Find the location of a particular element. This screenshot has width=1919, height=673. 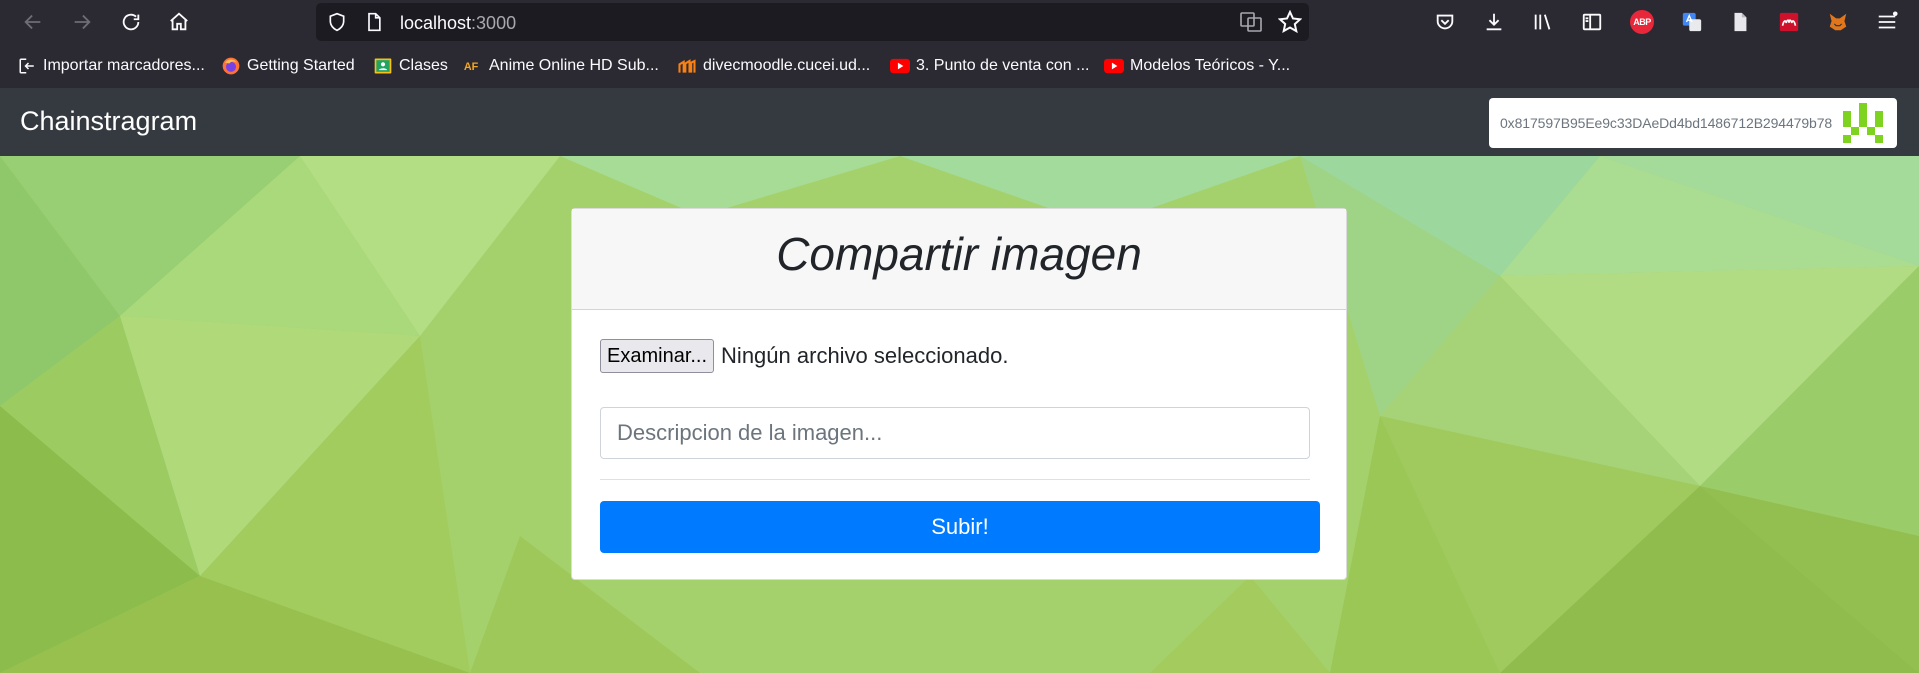

metamask-fox-icon is located at coordinates (1838, 22).